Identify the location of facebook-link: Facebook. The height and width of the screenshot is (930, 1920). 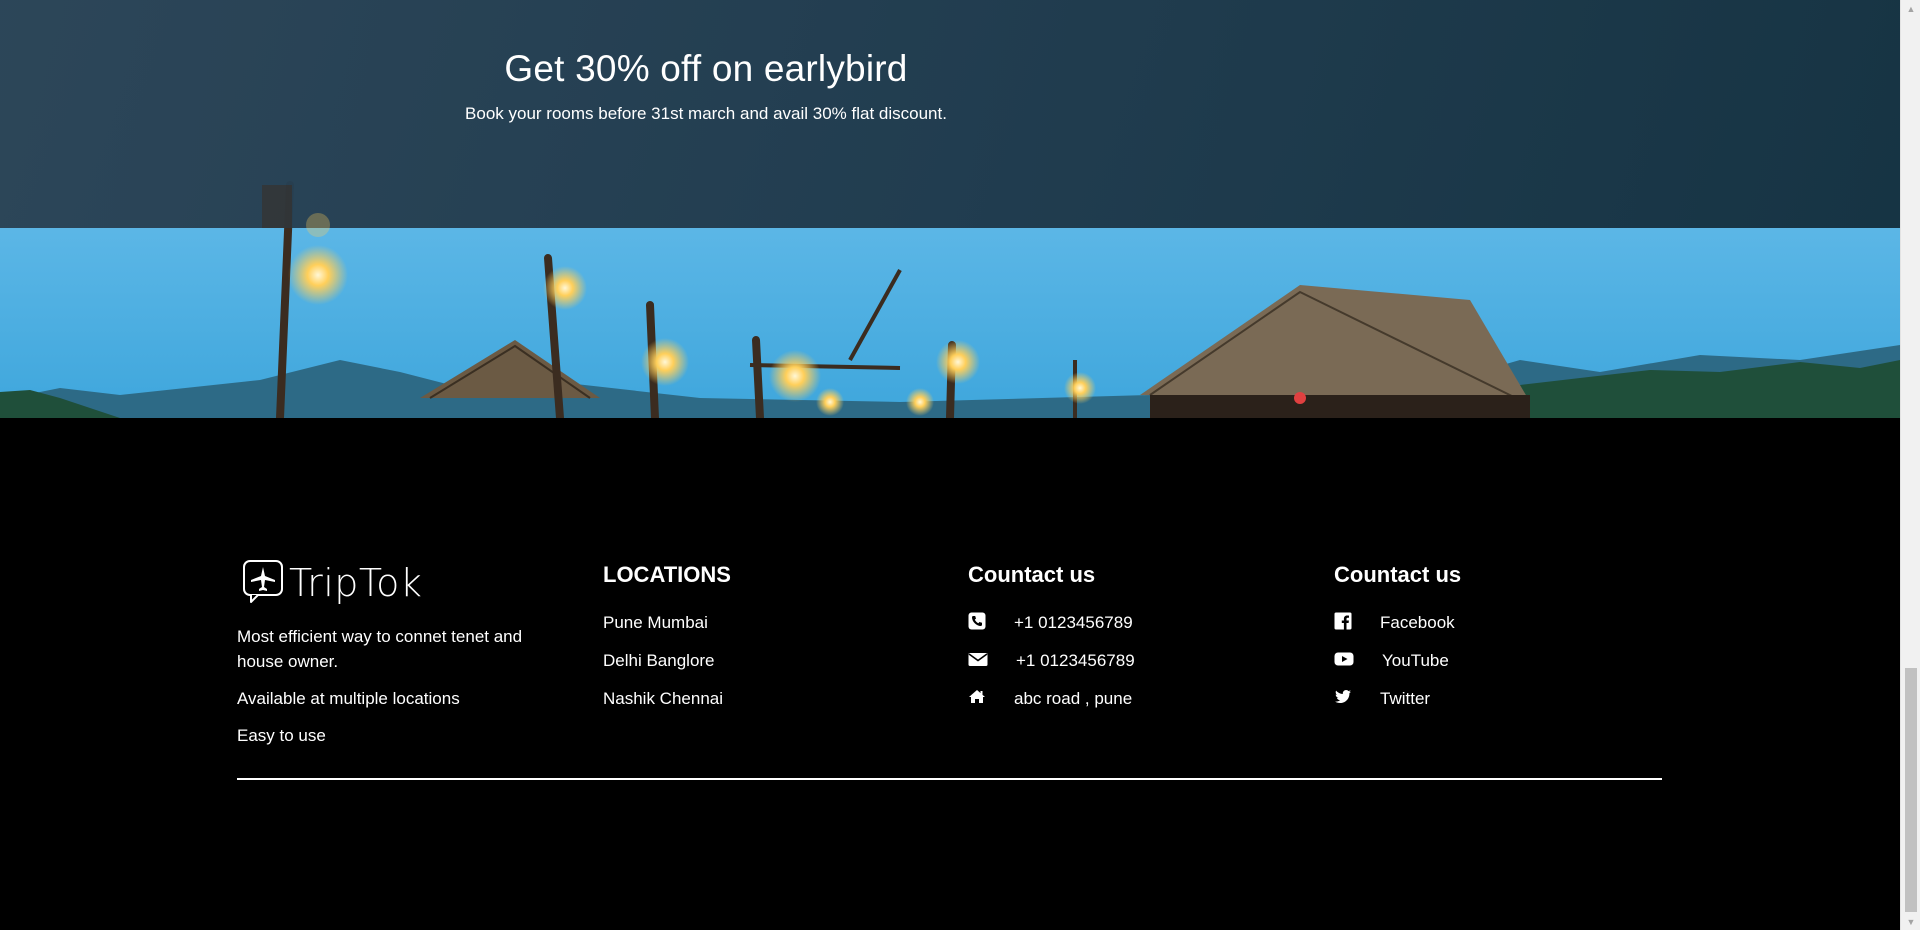
(1397, 631).